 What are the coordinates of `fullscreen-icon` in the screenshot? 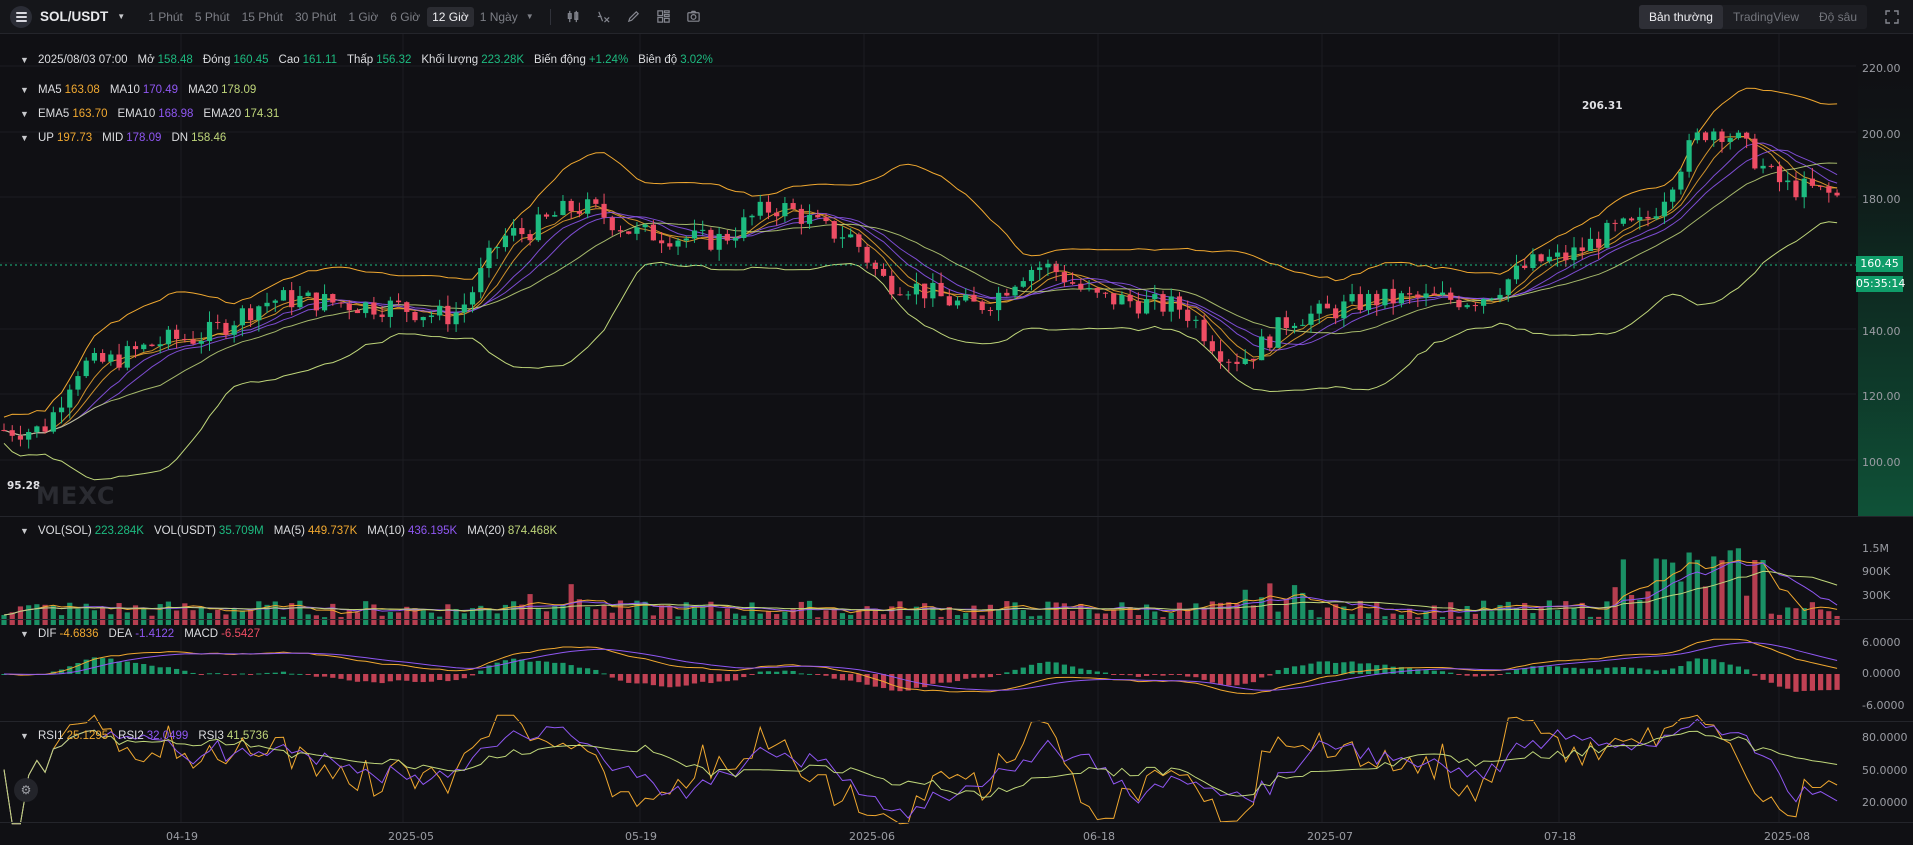 It's located at (1892, 17).